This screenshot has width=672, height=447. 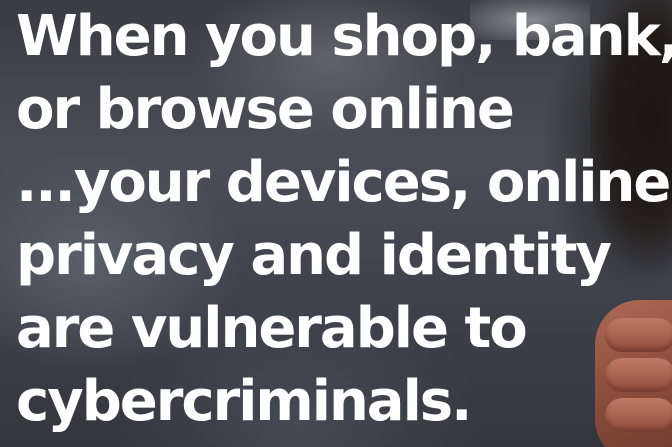 I want to click on headline-line: ...your devices, online, so click(x=343, y=182).